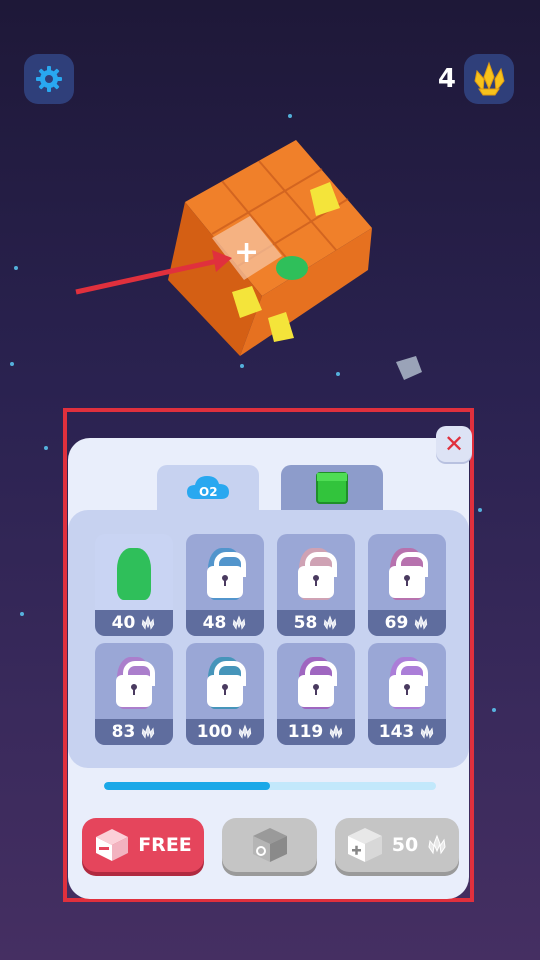  I want to click on buy-price: 50, so click(405, 845).